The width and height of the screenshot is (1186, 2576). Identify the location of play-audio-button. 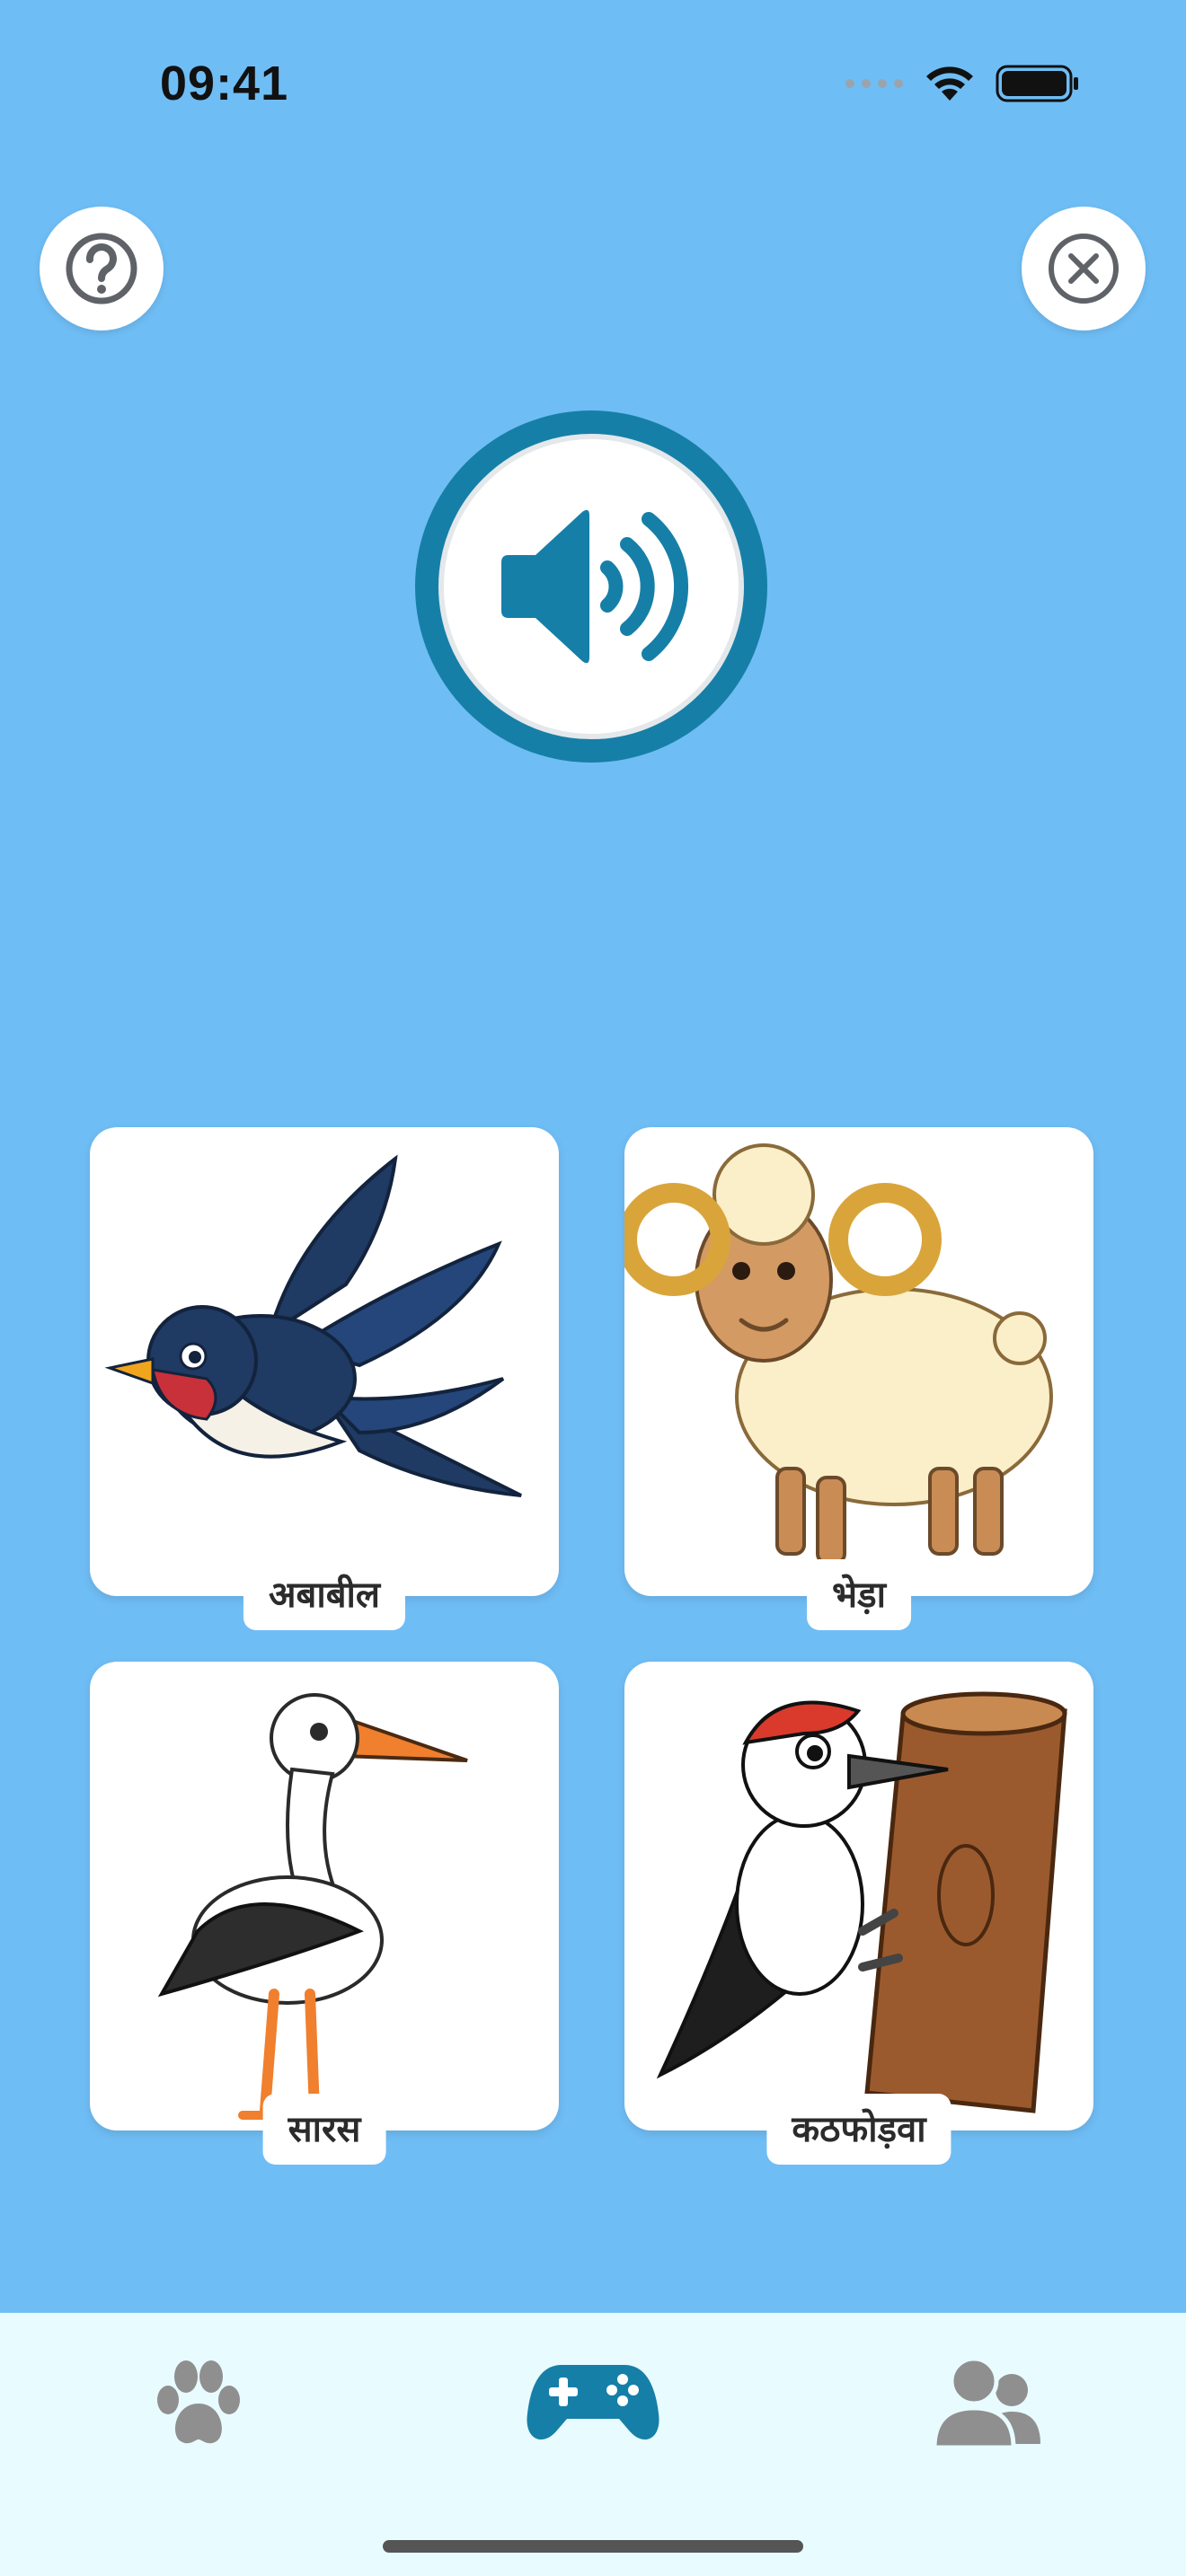
(591, 586).